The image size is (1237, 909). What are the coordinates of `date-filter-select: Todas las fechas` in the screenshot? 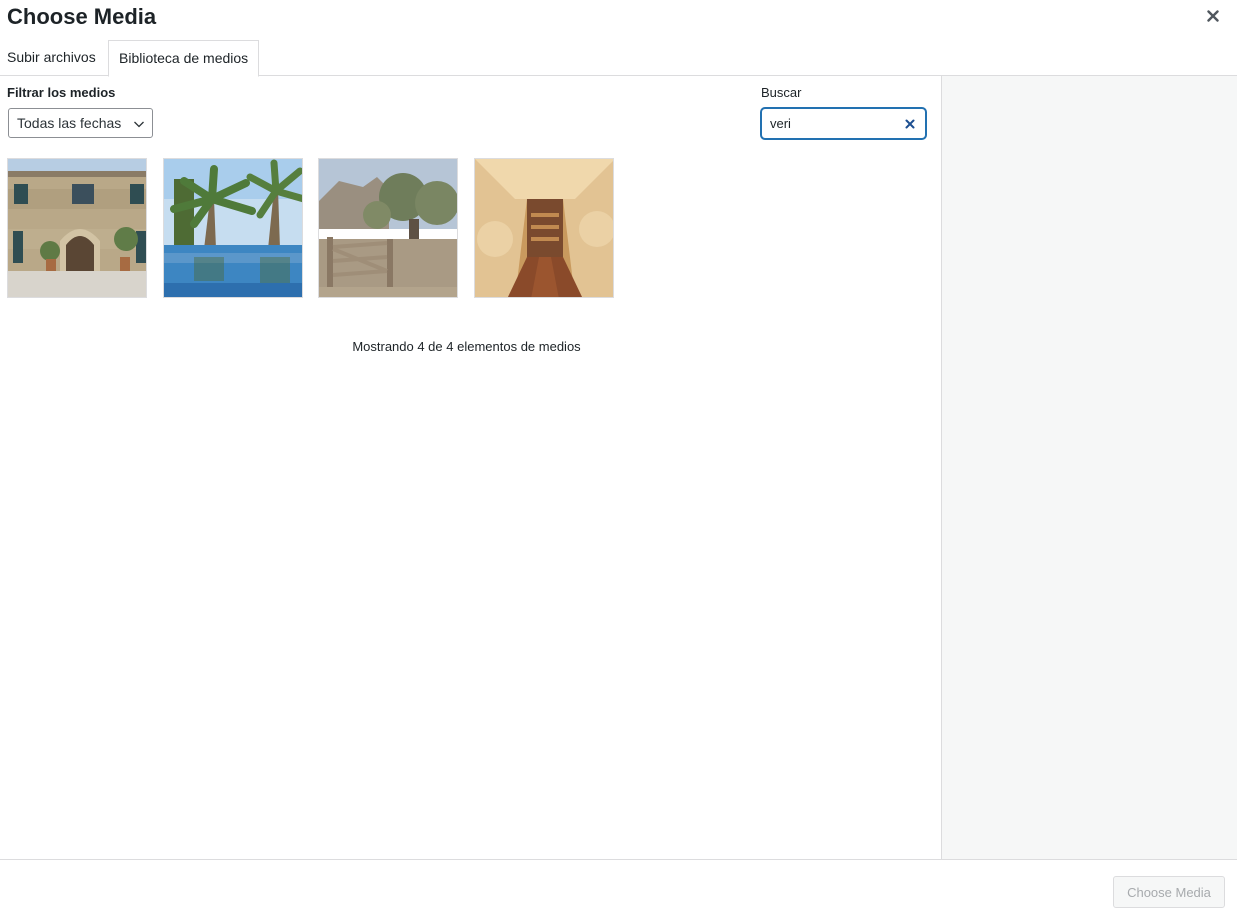 It's located at (80, 123).